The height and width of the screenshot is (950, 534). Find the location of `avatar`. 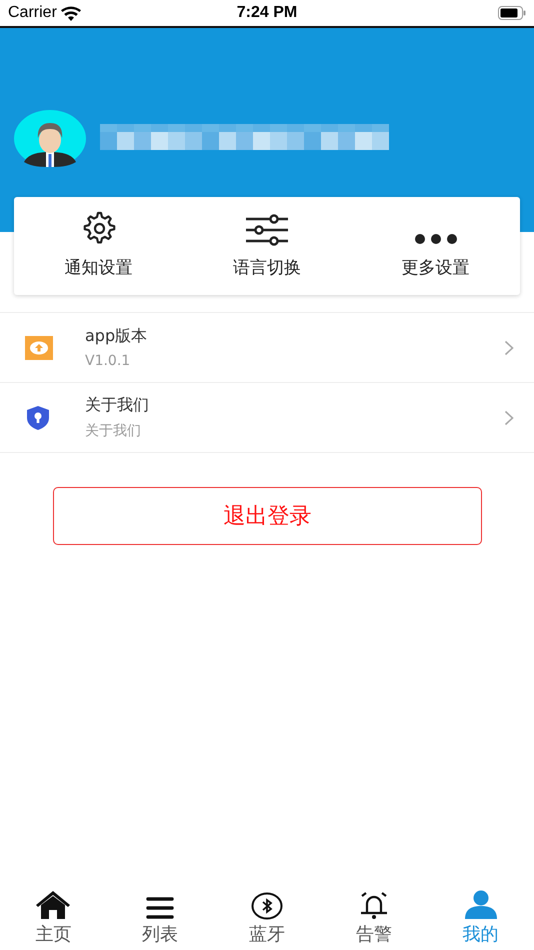

avatar is located at coordinates (50, 138).